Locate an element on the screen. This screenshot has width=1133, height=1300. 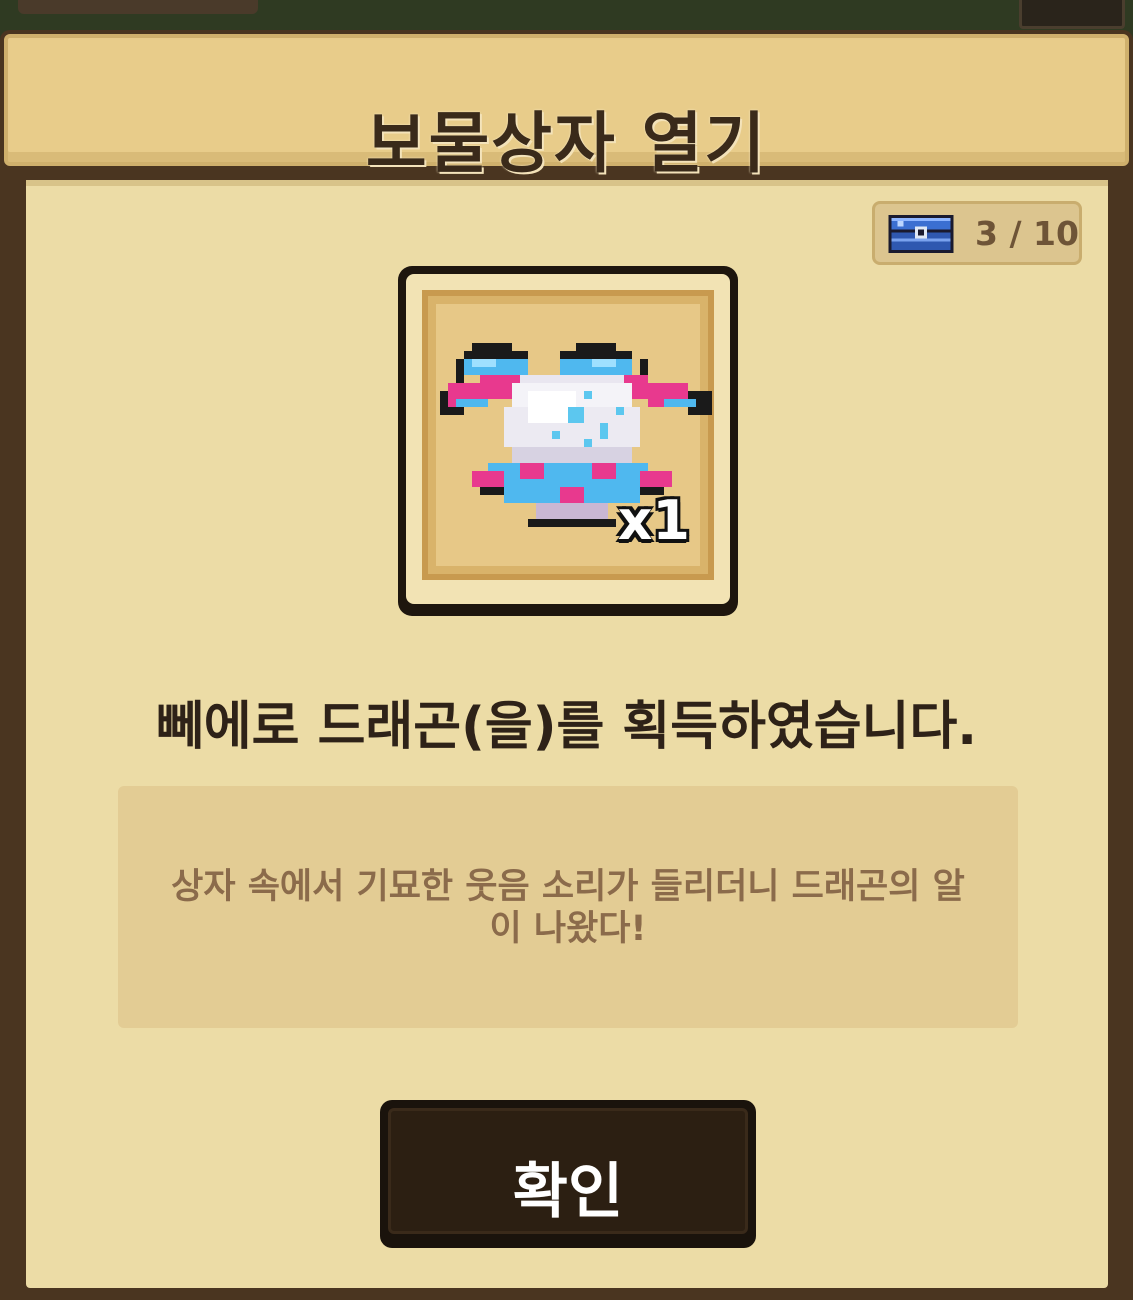
chest-counter-badge: 3 / 10 is located at coordinates (977, 233).